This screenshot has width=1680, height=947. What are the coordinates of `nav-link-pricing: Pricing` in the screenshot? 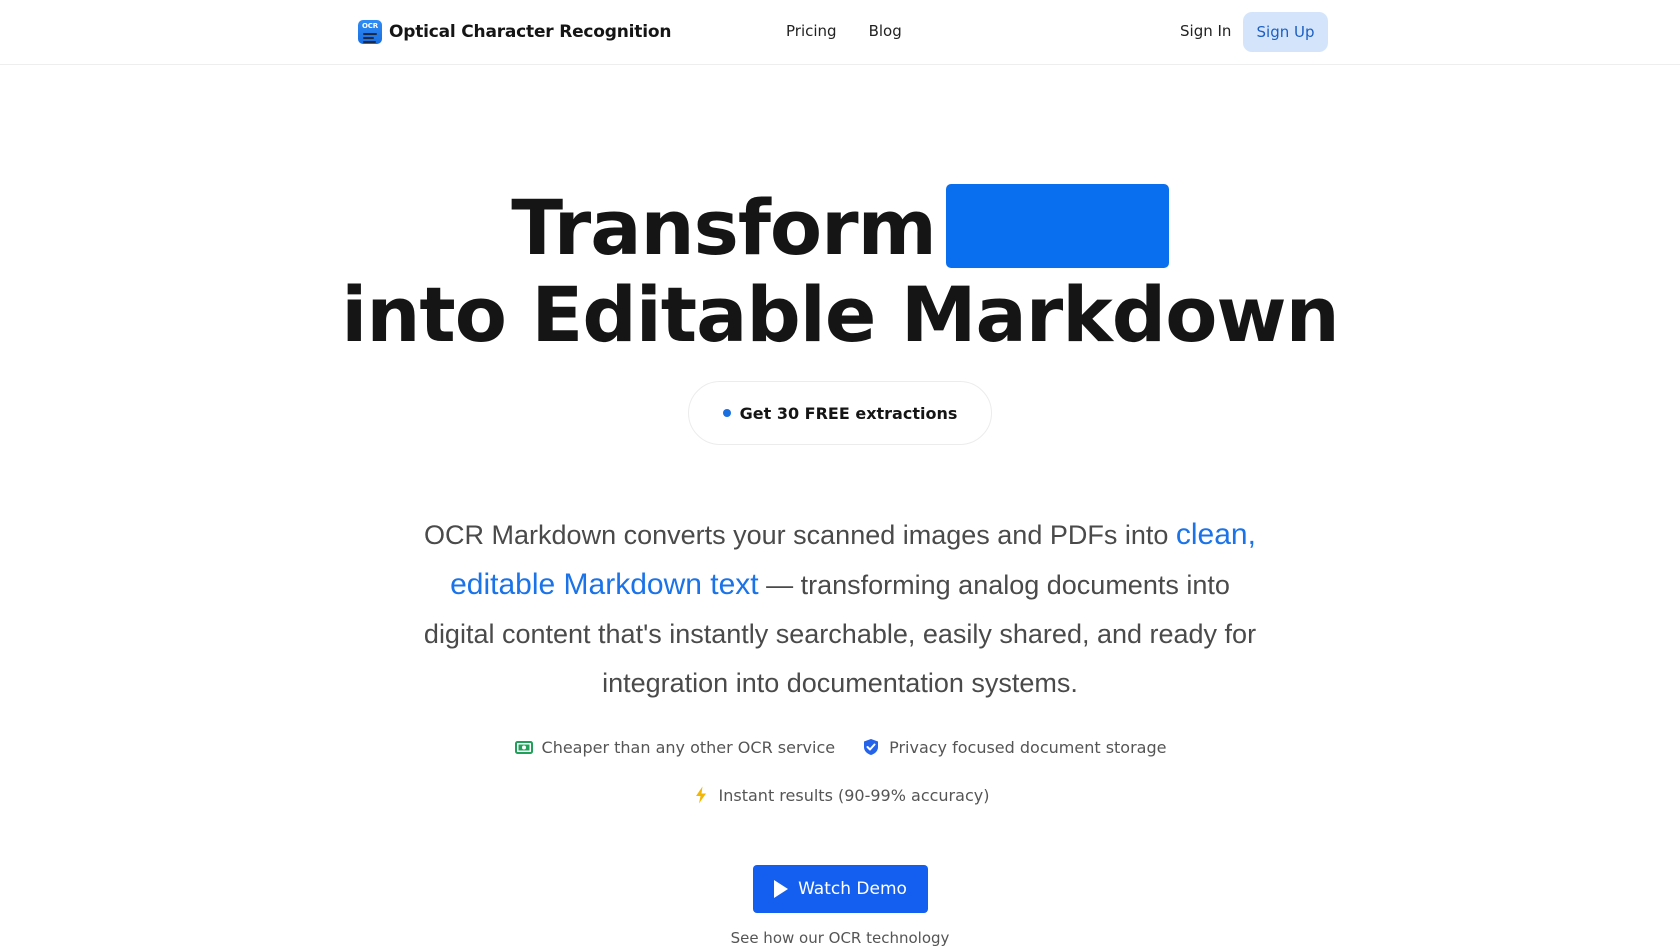 It's located at (811, 31).